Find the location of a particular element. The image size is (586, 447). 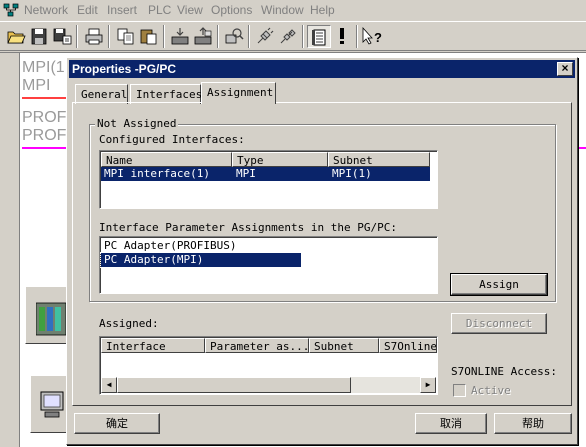

upload-icon is located at coordinates (203, 36).